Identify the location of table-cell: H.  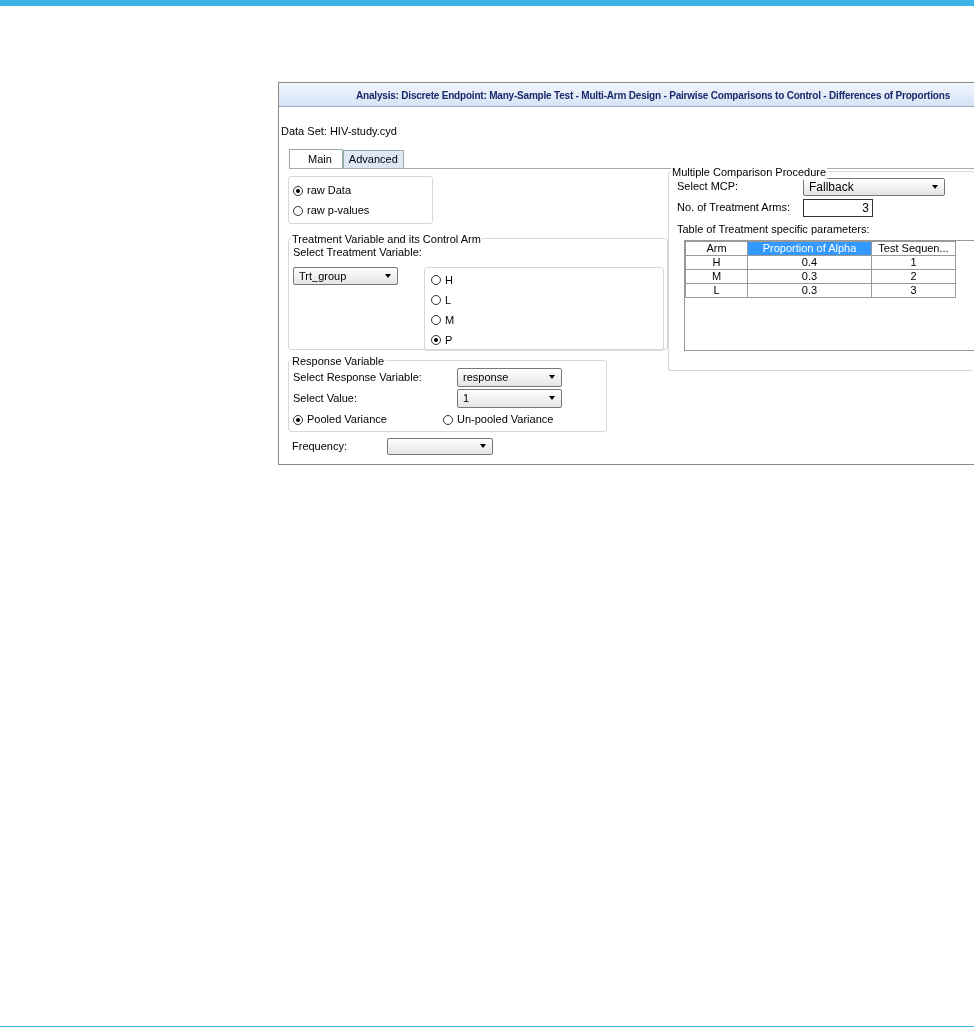
(716, 262).